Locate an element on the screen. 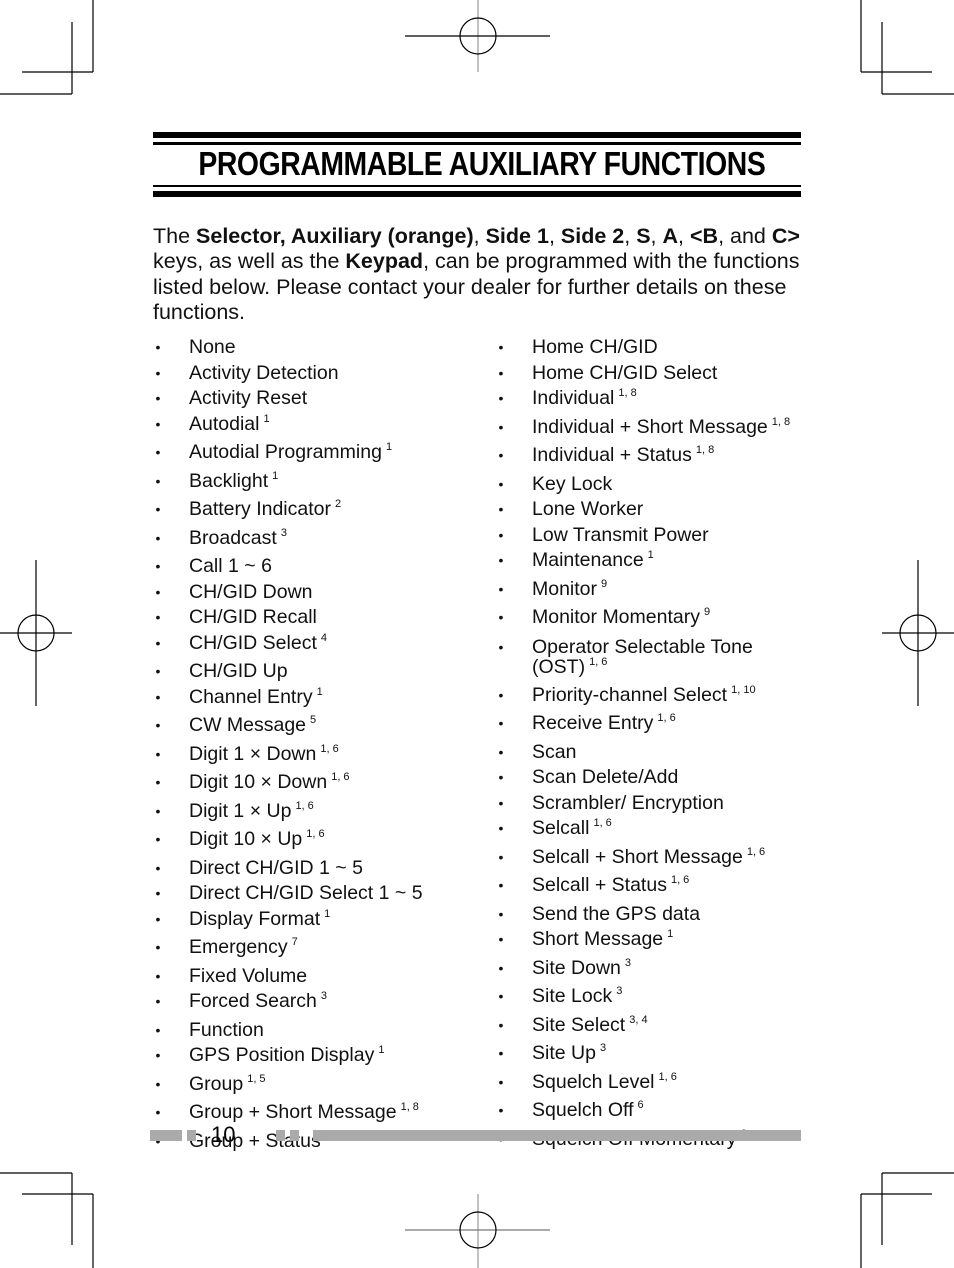  function-list-item: • Home CH/GID Select is located at coordinates (656, 374).